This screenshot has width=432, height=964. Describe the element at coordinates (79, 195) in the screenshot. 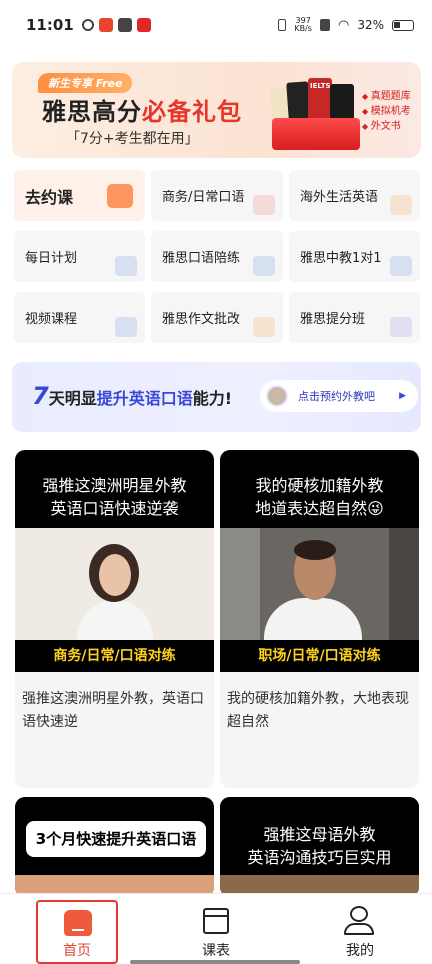

I see `grid-item-book-class: 去约课` at that location.